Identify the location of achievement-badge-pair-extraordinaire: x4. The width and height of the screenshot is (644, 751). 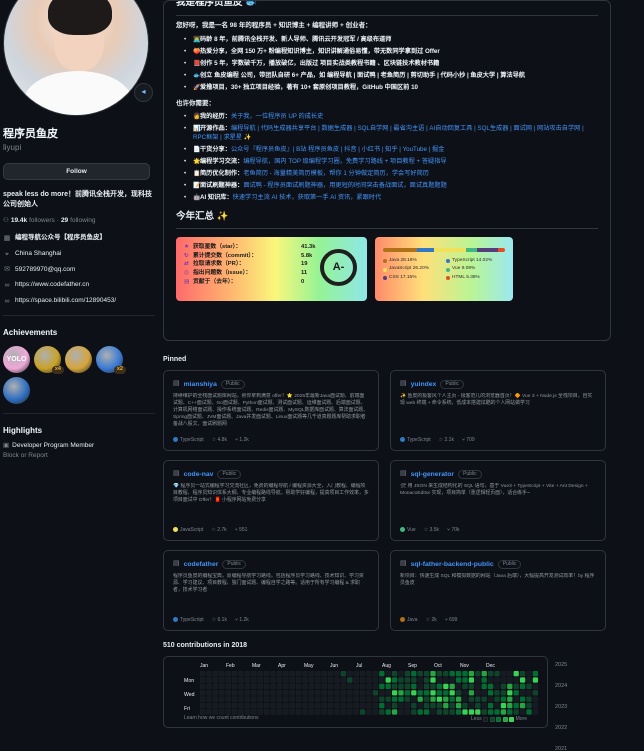
(49, 359).